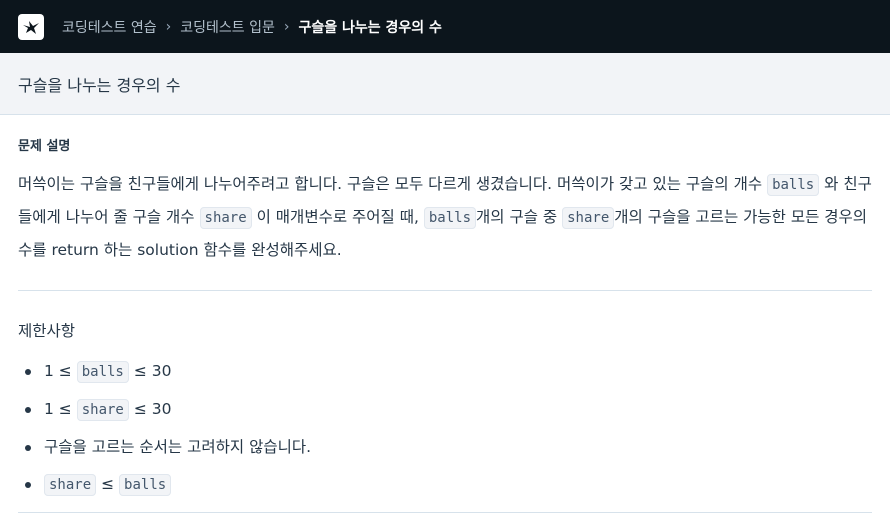 The width and height of the screenshot is (890, 528). I want to click on constraint-text: ≤, so click(108, 484).